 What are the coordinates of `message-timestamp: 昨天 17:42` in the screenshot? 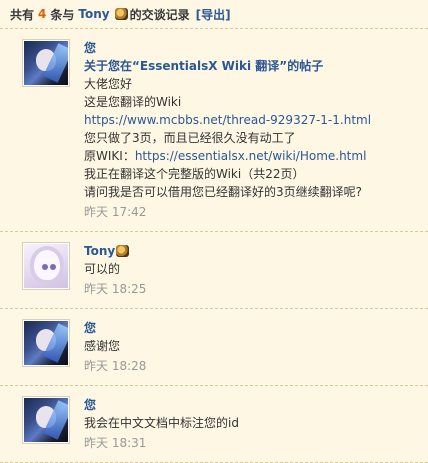 It's located at (115, 212).